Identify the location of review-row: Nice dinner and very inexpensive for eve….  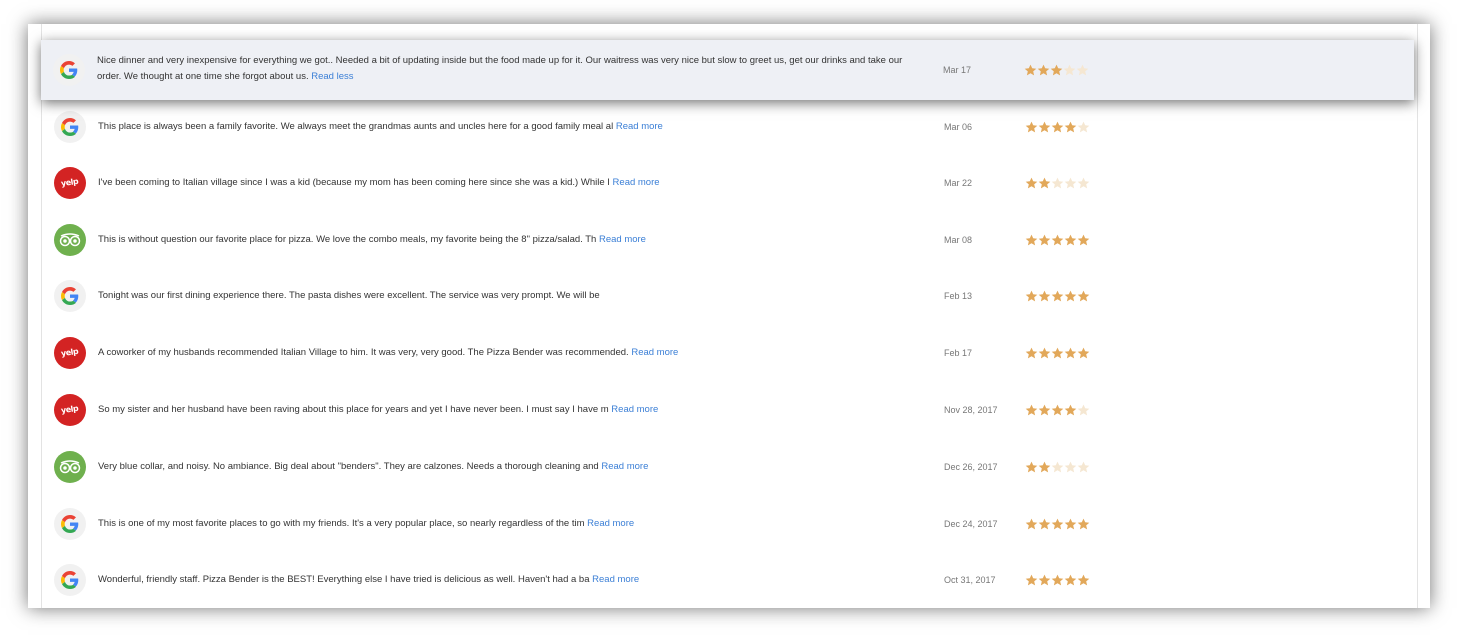
(727, 70).